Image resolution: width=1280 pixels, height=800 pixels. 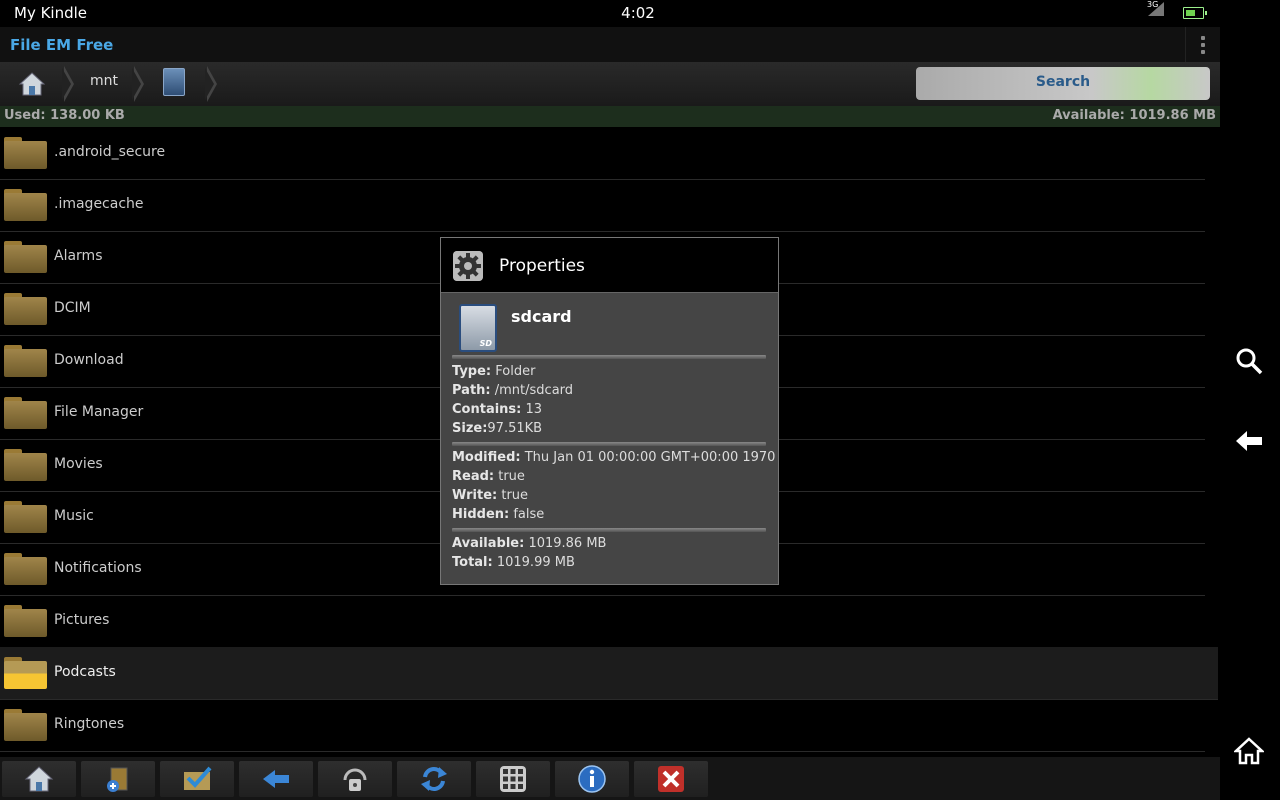 I want to click on back-icon, so click(x=1249, y=441).